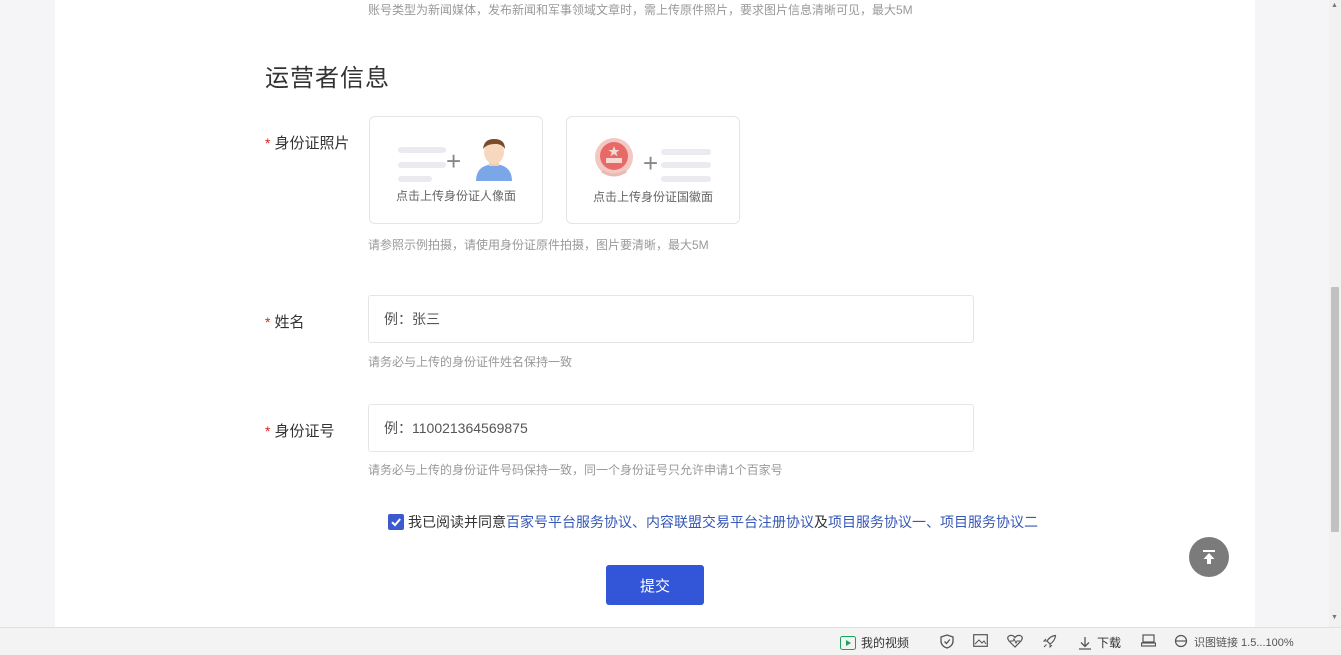 The width and height of the screenshot is (1341, 655). I want to click on rocket-icon, so click(1049, 641).